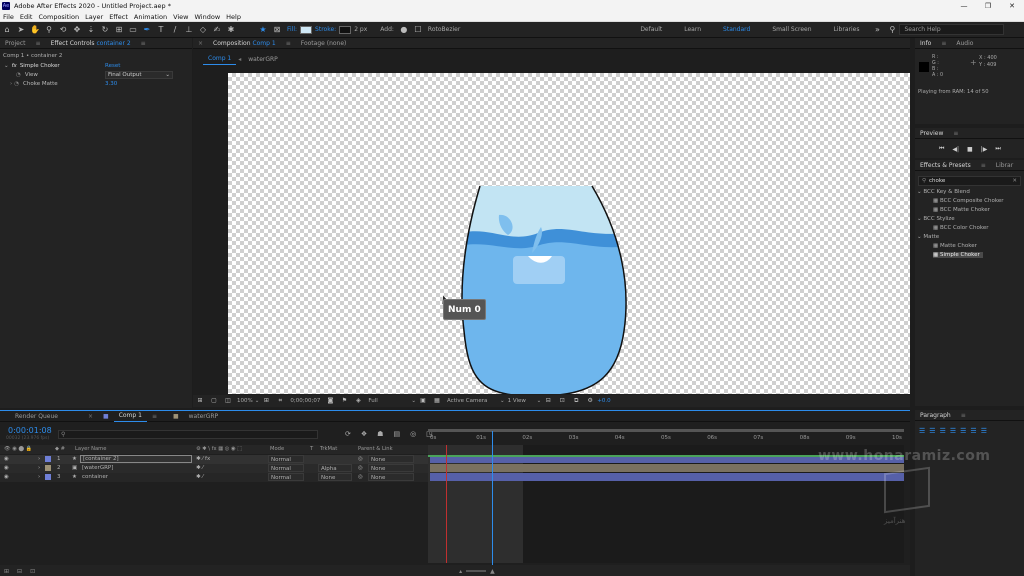 The image size is (1024, 576). I want to click on flowchart-icon: ⧉, so click(576, 401).